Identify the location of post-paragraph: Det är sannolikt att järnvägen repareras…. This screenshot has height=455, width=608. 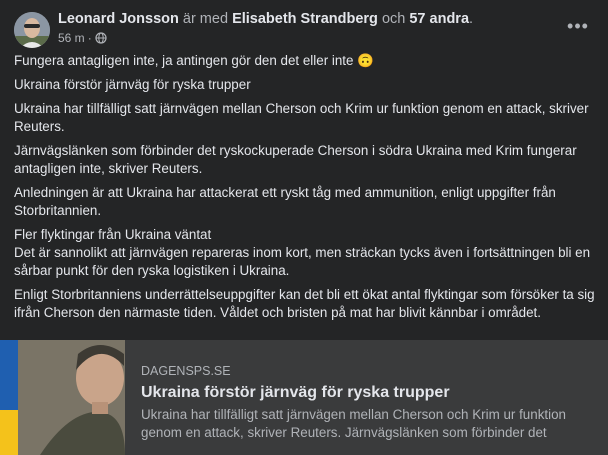
(302, 261).